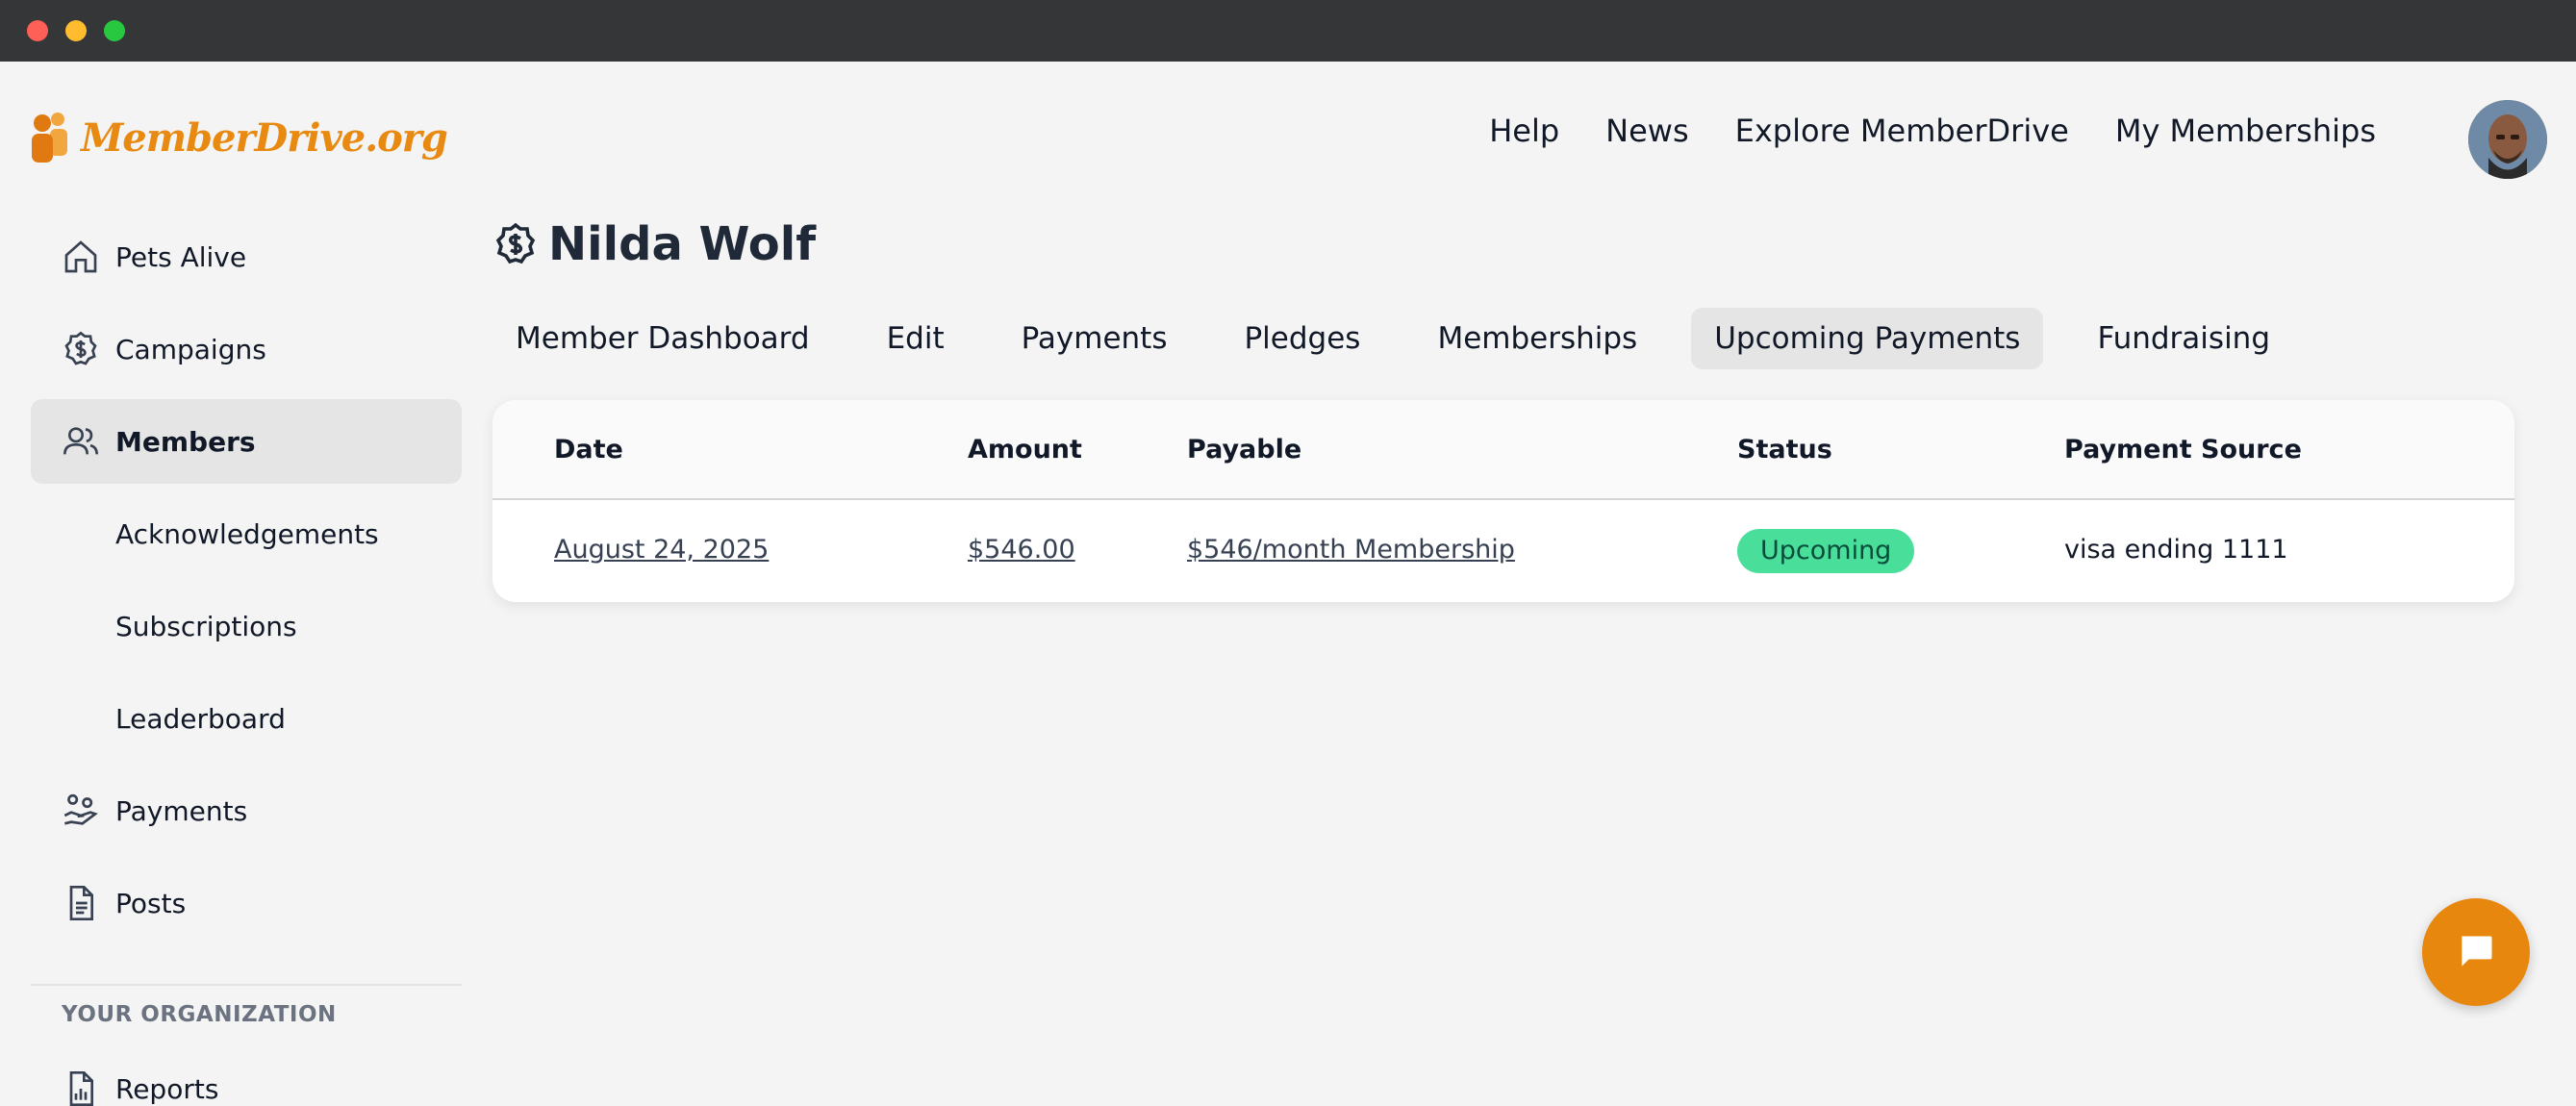 This screenshot has width=2576, height=1106. What do you see at coordinates (201, 718) in the screenshot?
I see `sidebar-item-label: Leaderboard` at bounding box center [201, 718].